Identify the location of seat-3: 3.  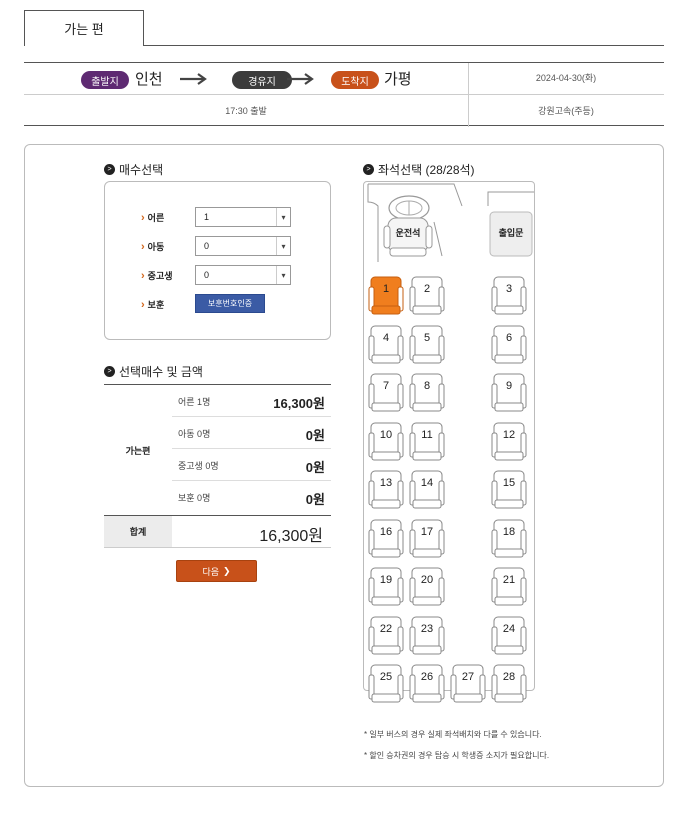
(510, 297).